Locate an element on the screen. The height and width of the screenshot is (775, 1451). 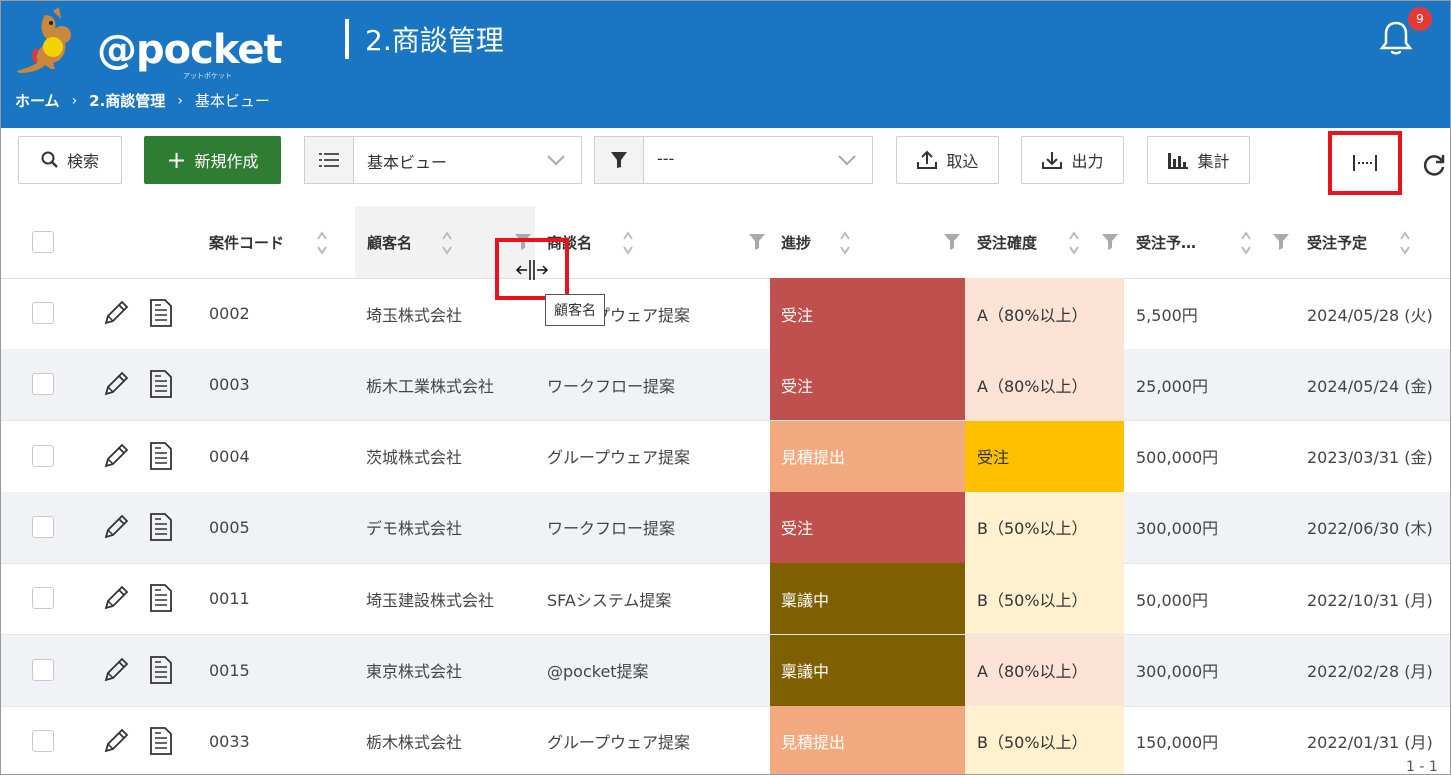
new-record-button: + 新規作成 is located at coordinates (212, 160).